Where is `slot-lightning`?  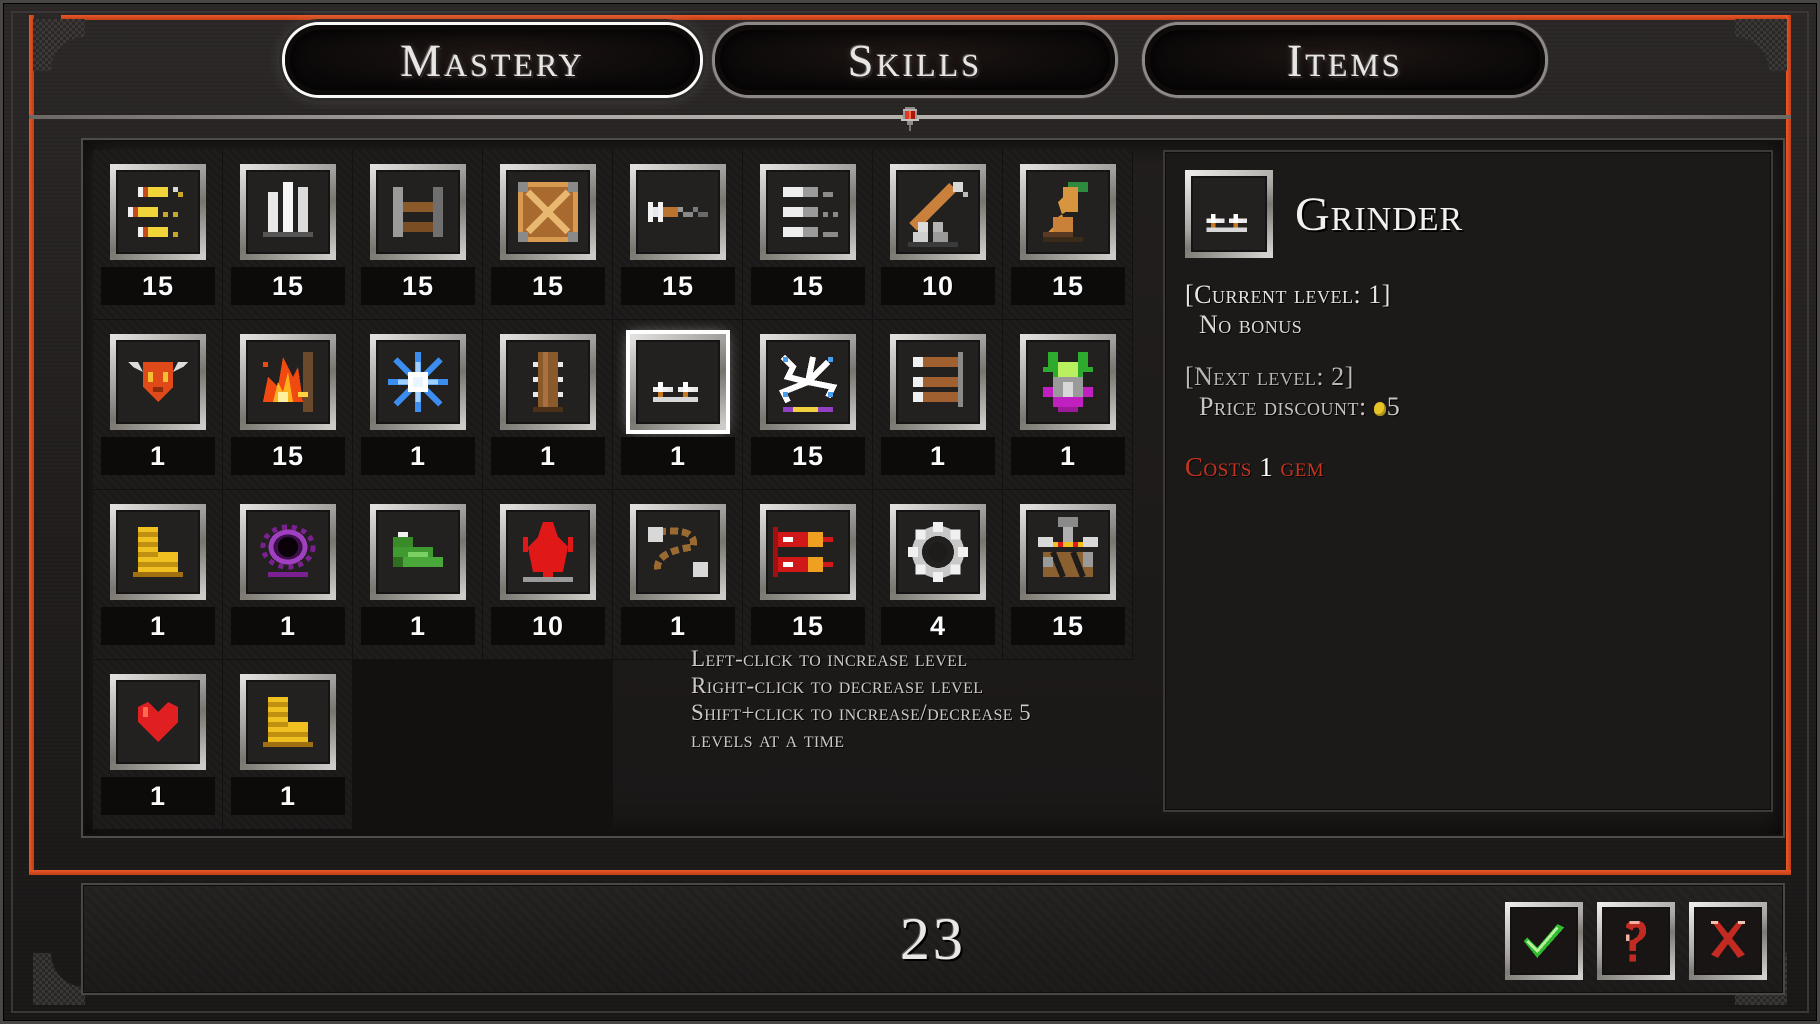 slot-lightning is located at coordinates (808, 382).